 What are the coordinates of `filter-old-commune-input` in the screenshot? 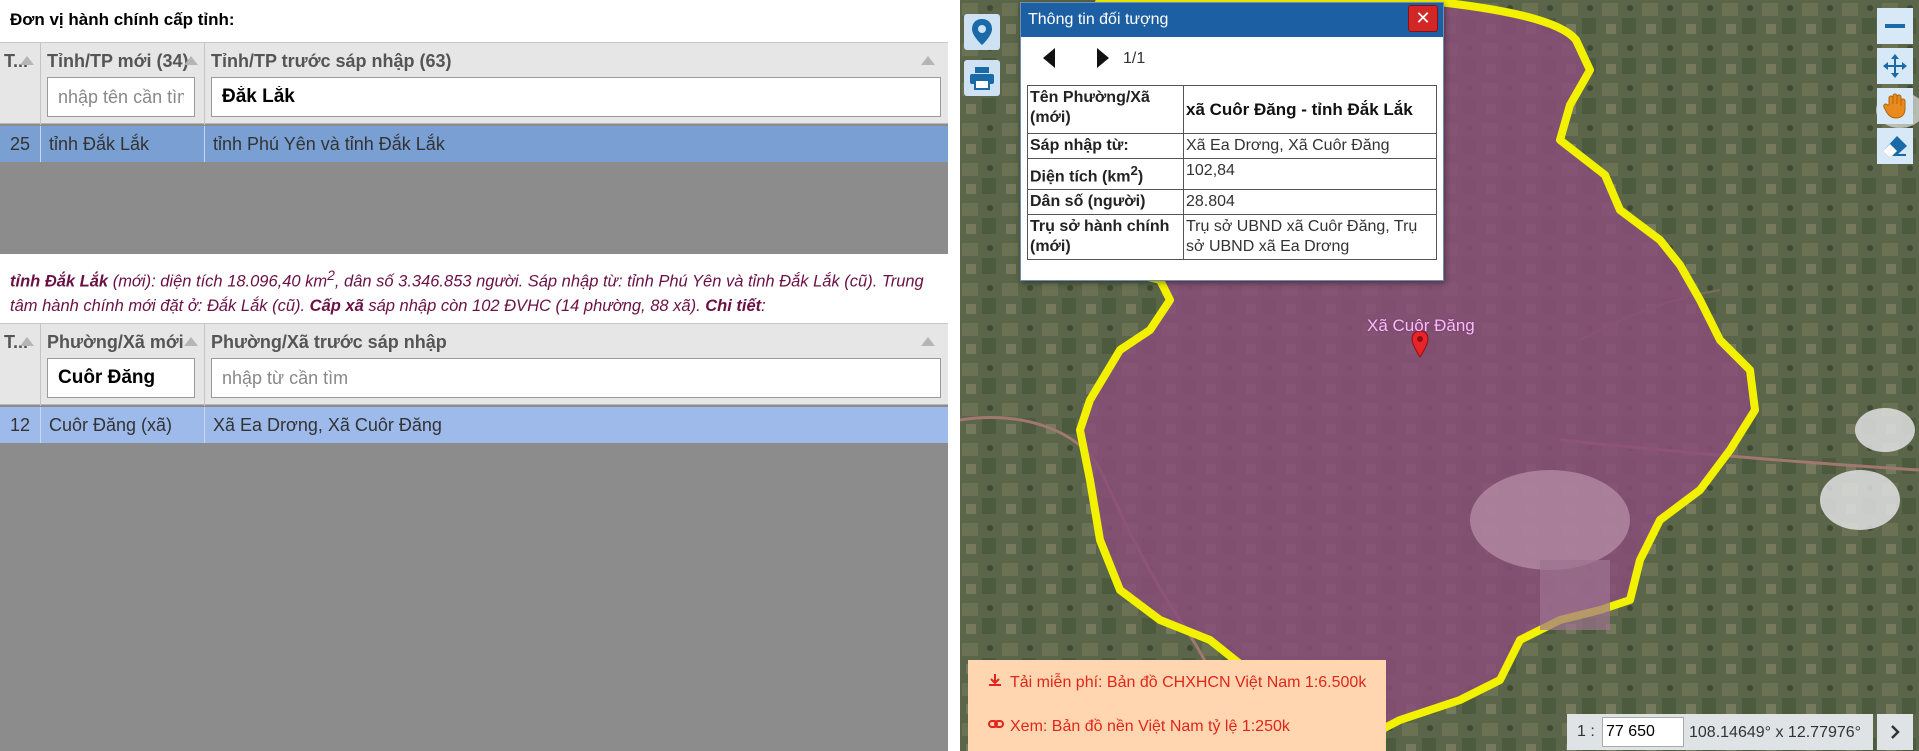 It's located at (576, 378).